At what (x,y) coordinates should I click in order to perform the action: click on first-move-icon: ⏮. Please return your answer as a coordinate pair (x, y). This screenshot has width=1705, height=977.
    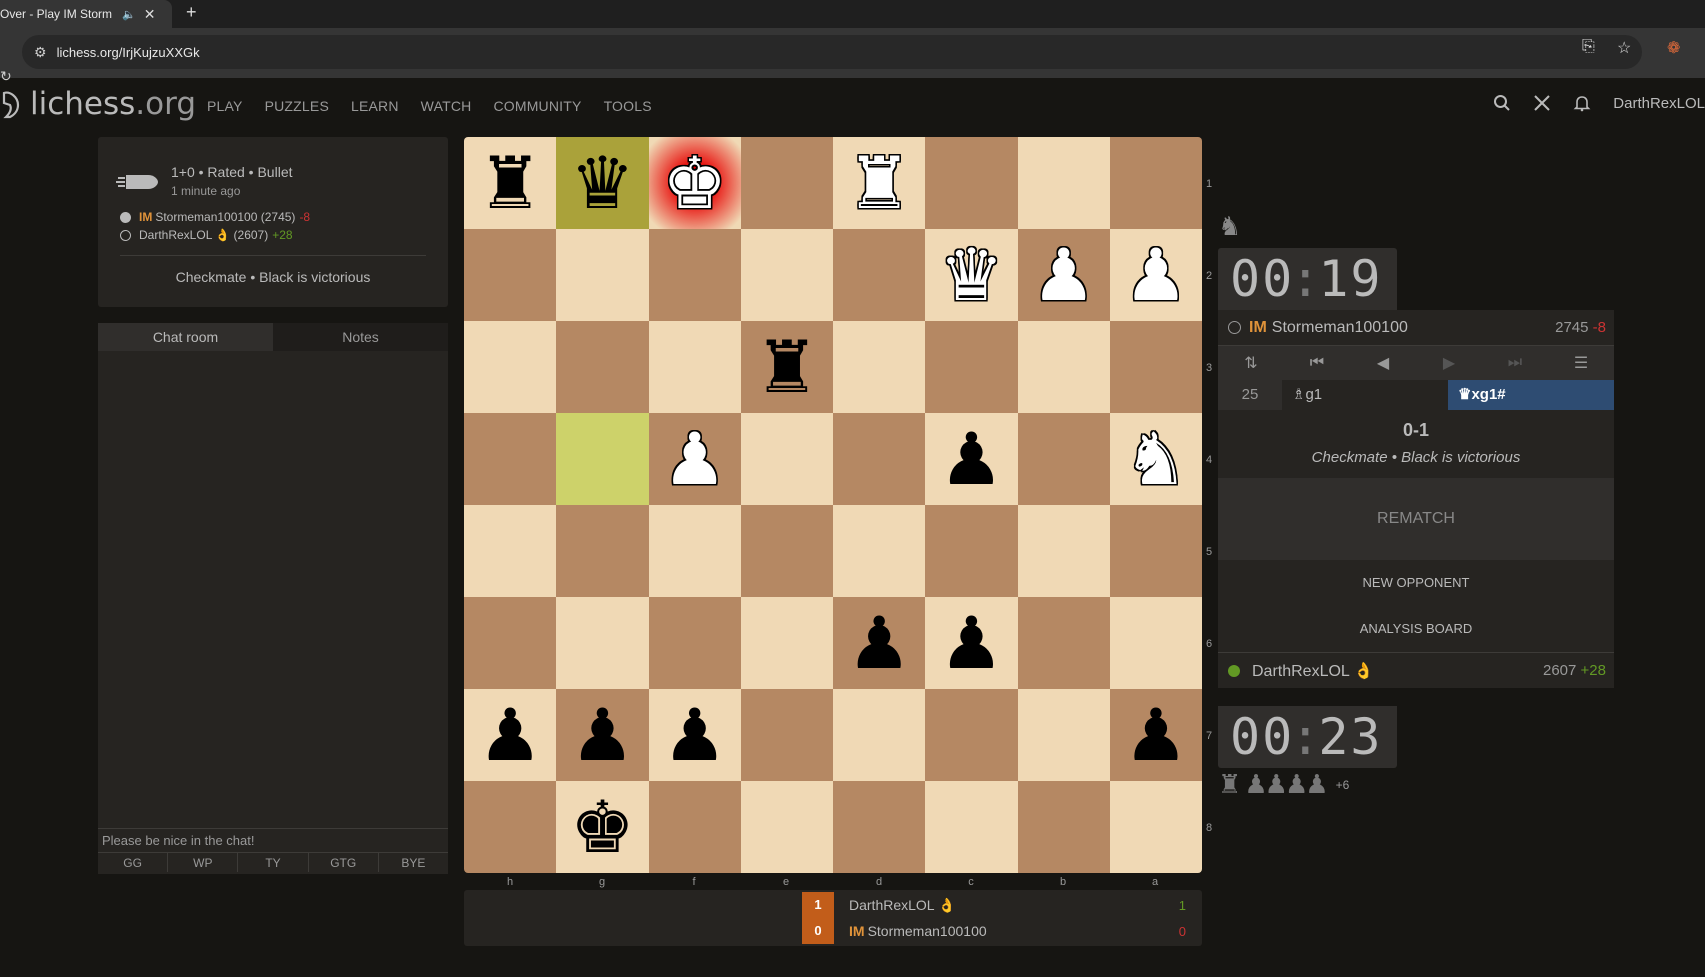
    Looking at the image, I should click on (1317, 363).